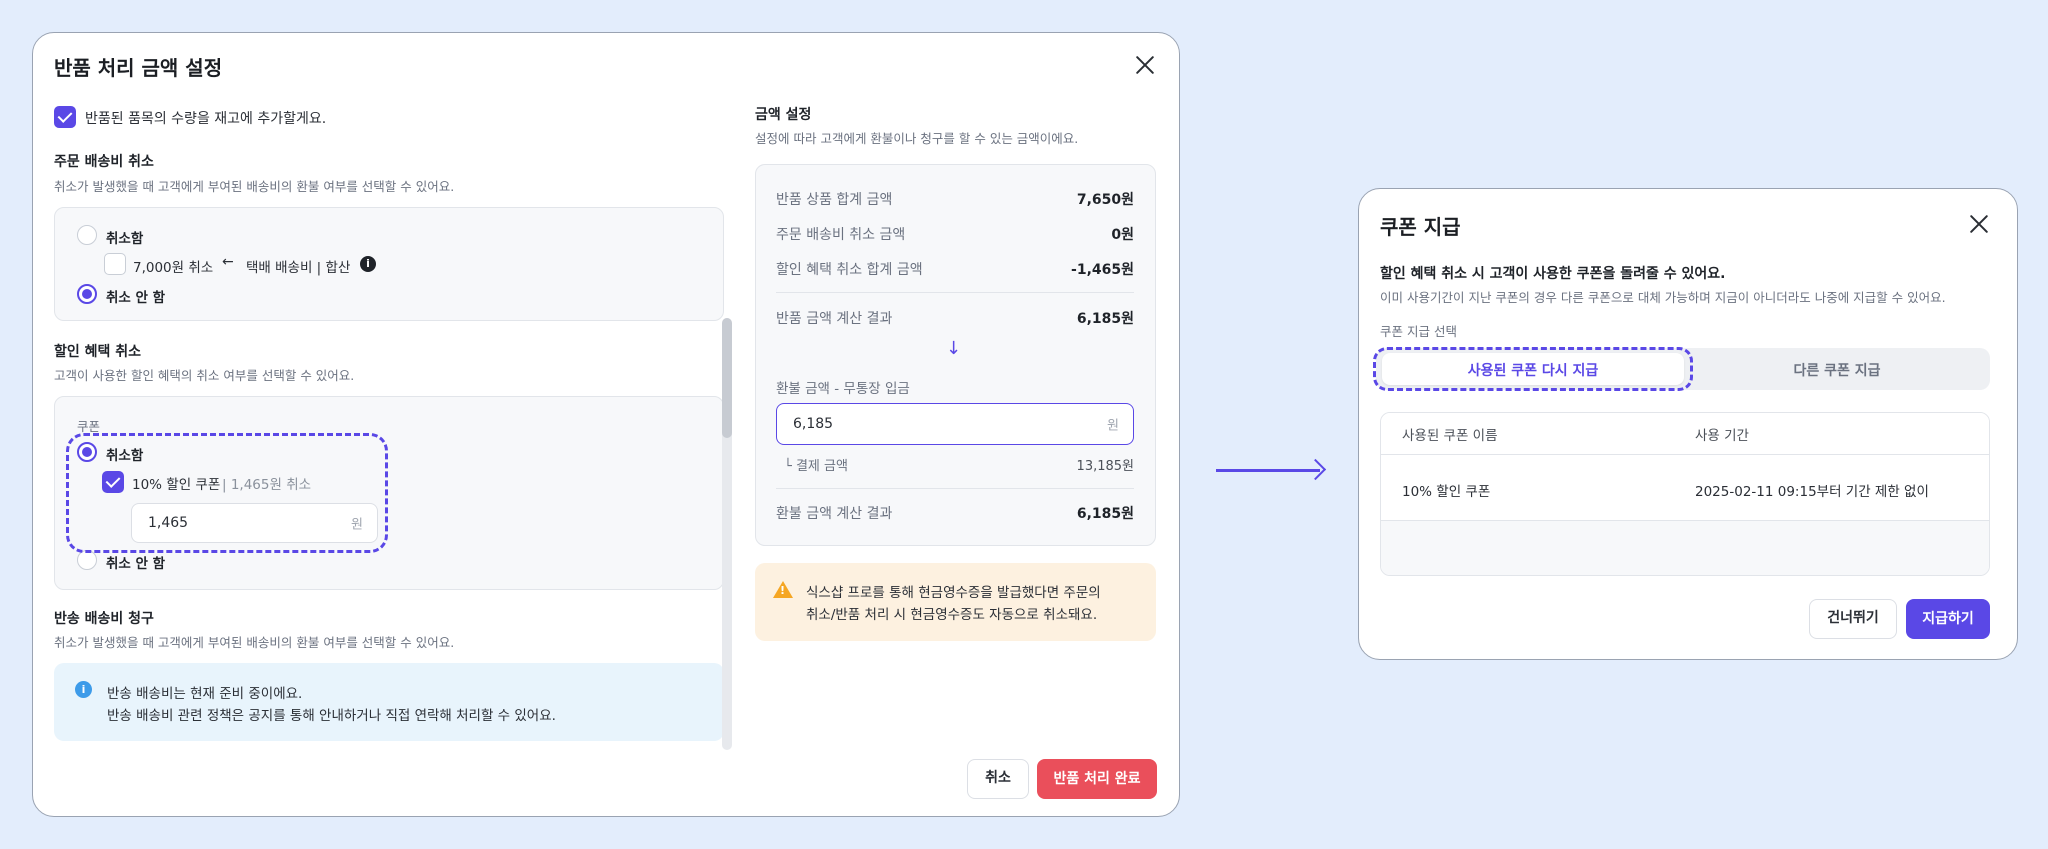 Image resolution: width=2048 pixels, height=849 pixels. Describe the element at coordinates (389, 702) in the screenshot. I see `return-shipping-info-box` at that location.